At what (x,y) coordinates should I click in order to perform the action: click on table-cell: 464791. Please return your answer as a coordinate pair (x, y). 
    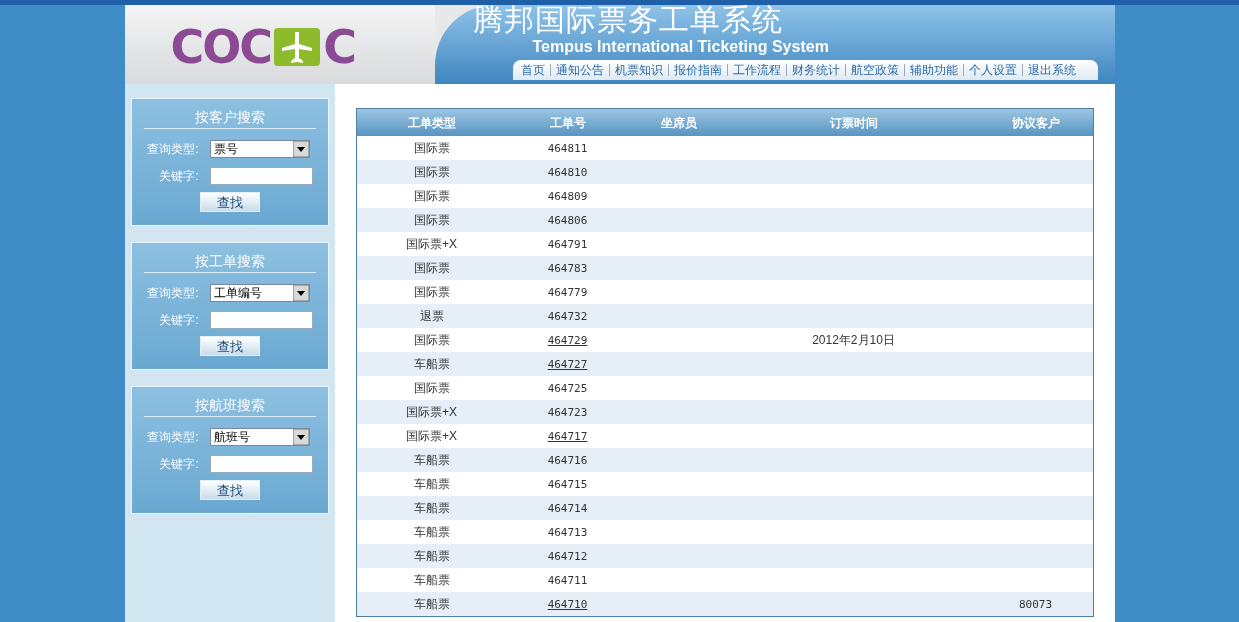
    Looking at the image, I should click on (567, 244).